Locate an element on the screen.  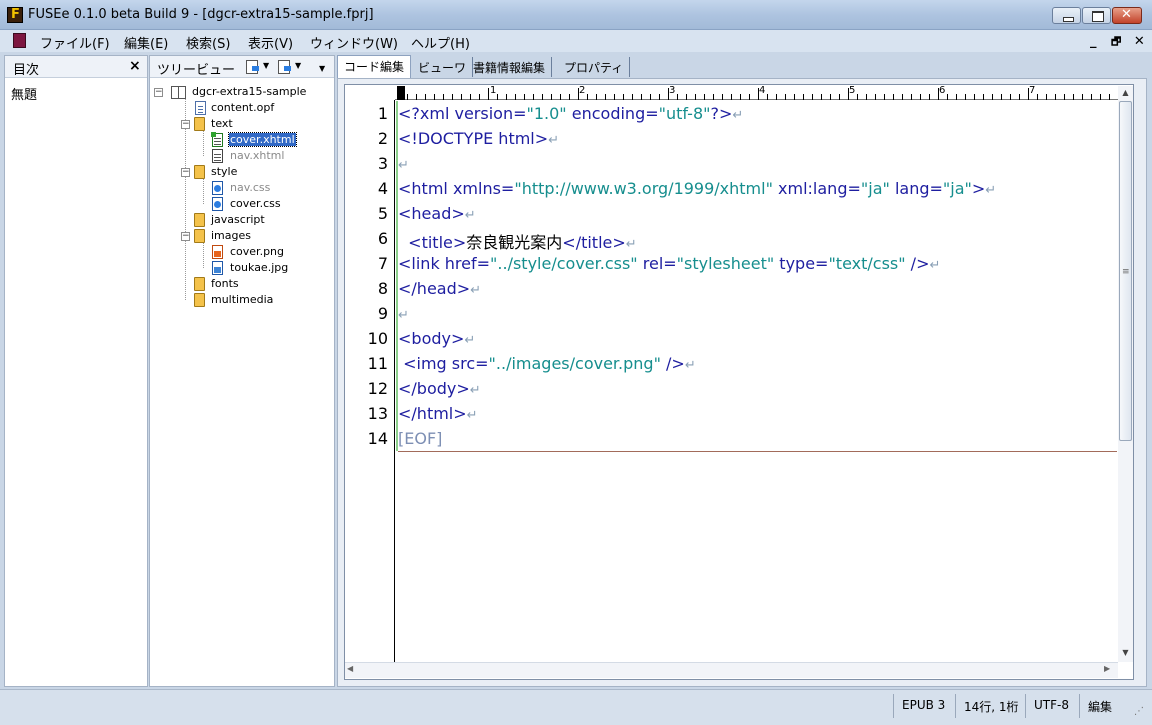
code-line: </body>↵ is located at coordinates (439, 388).